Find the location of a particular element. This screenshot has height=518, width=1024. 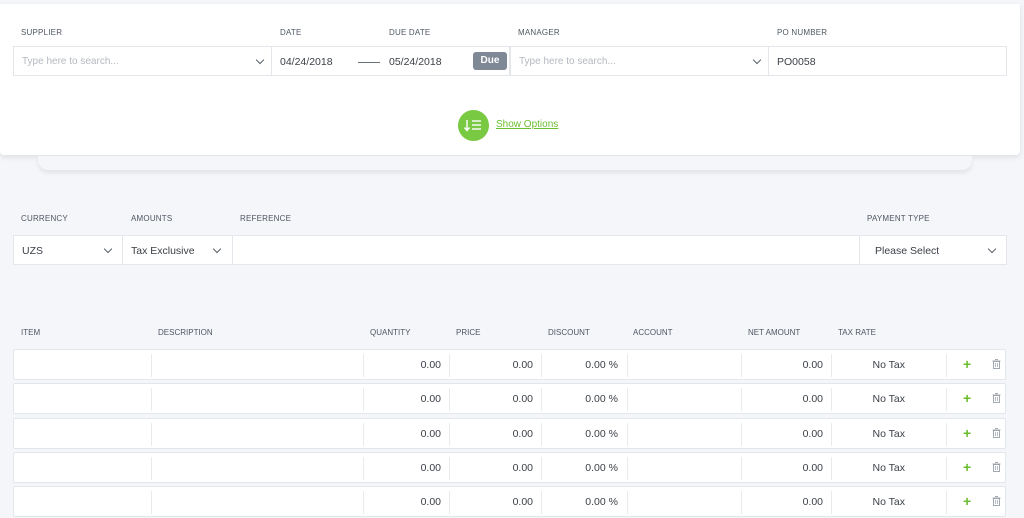

amounts-select: Tax Exclusive is located at coordinates (178, 250).